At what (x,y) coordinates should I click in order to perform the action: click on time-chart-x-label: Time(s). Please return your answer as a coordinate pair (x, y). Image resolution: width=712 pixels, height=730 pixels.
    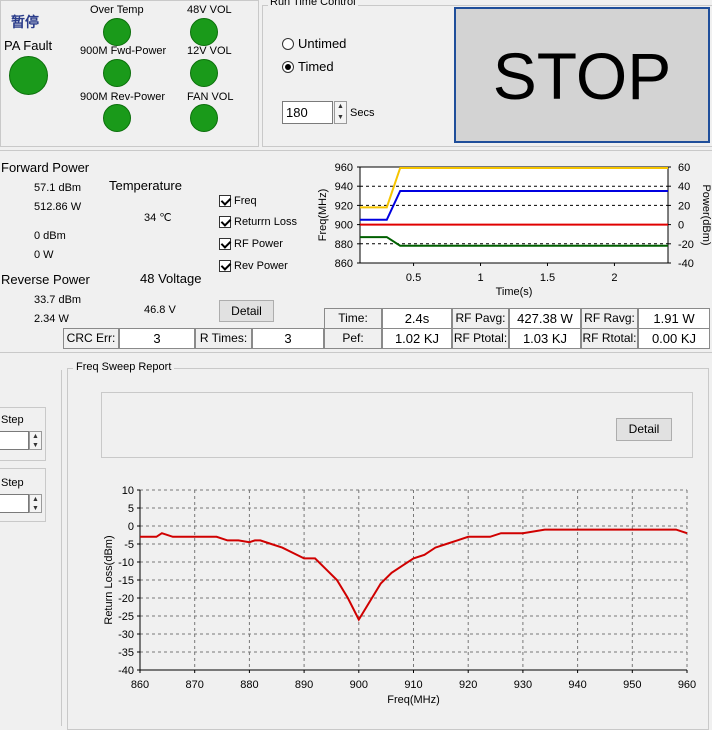
    Looking at the image, I should click on (514, 292).